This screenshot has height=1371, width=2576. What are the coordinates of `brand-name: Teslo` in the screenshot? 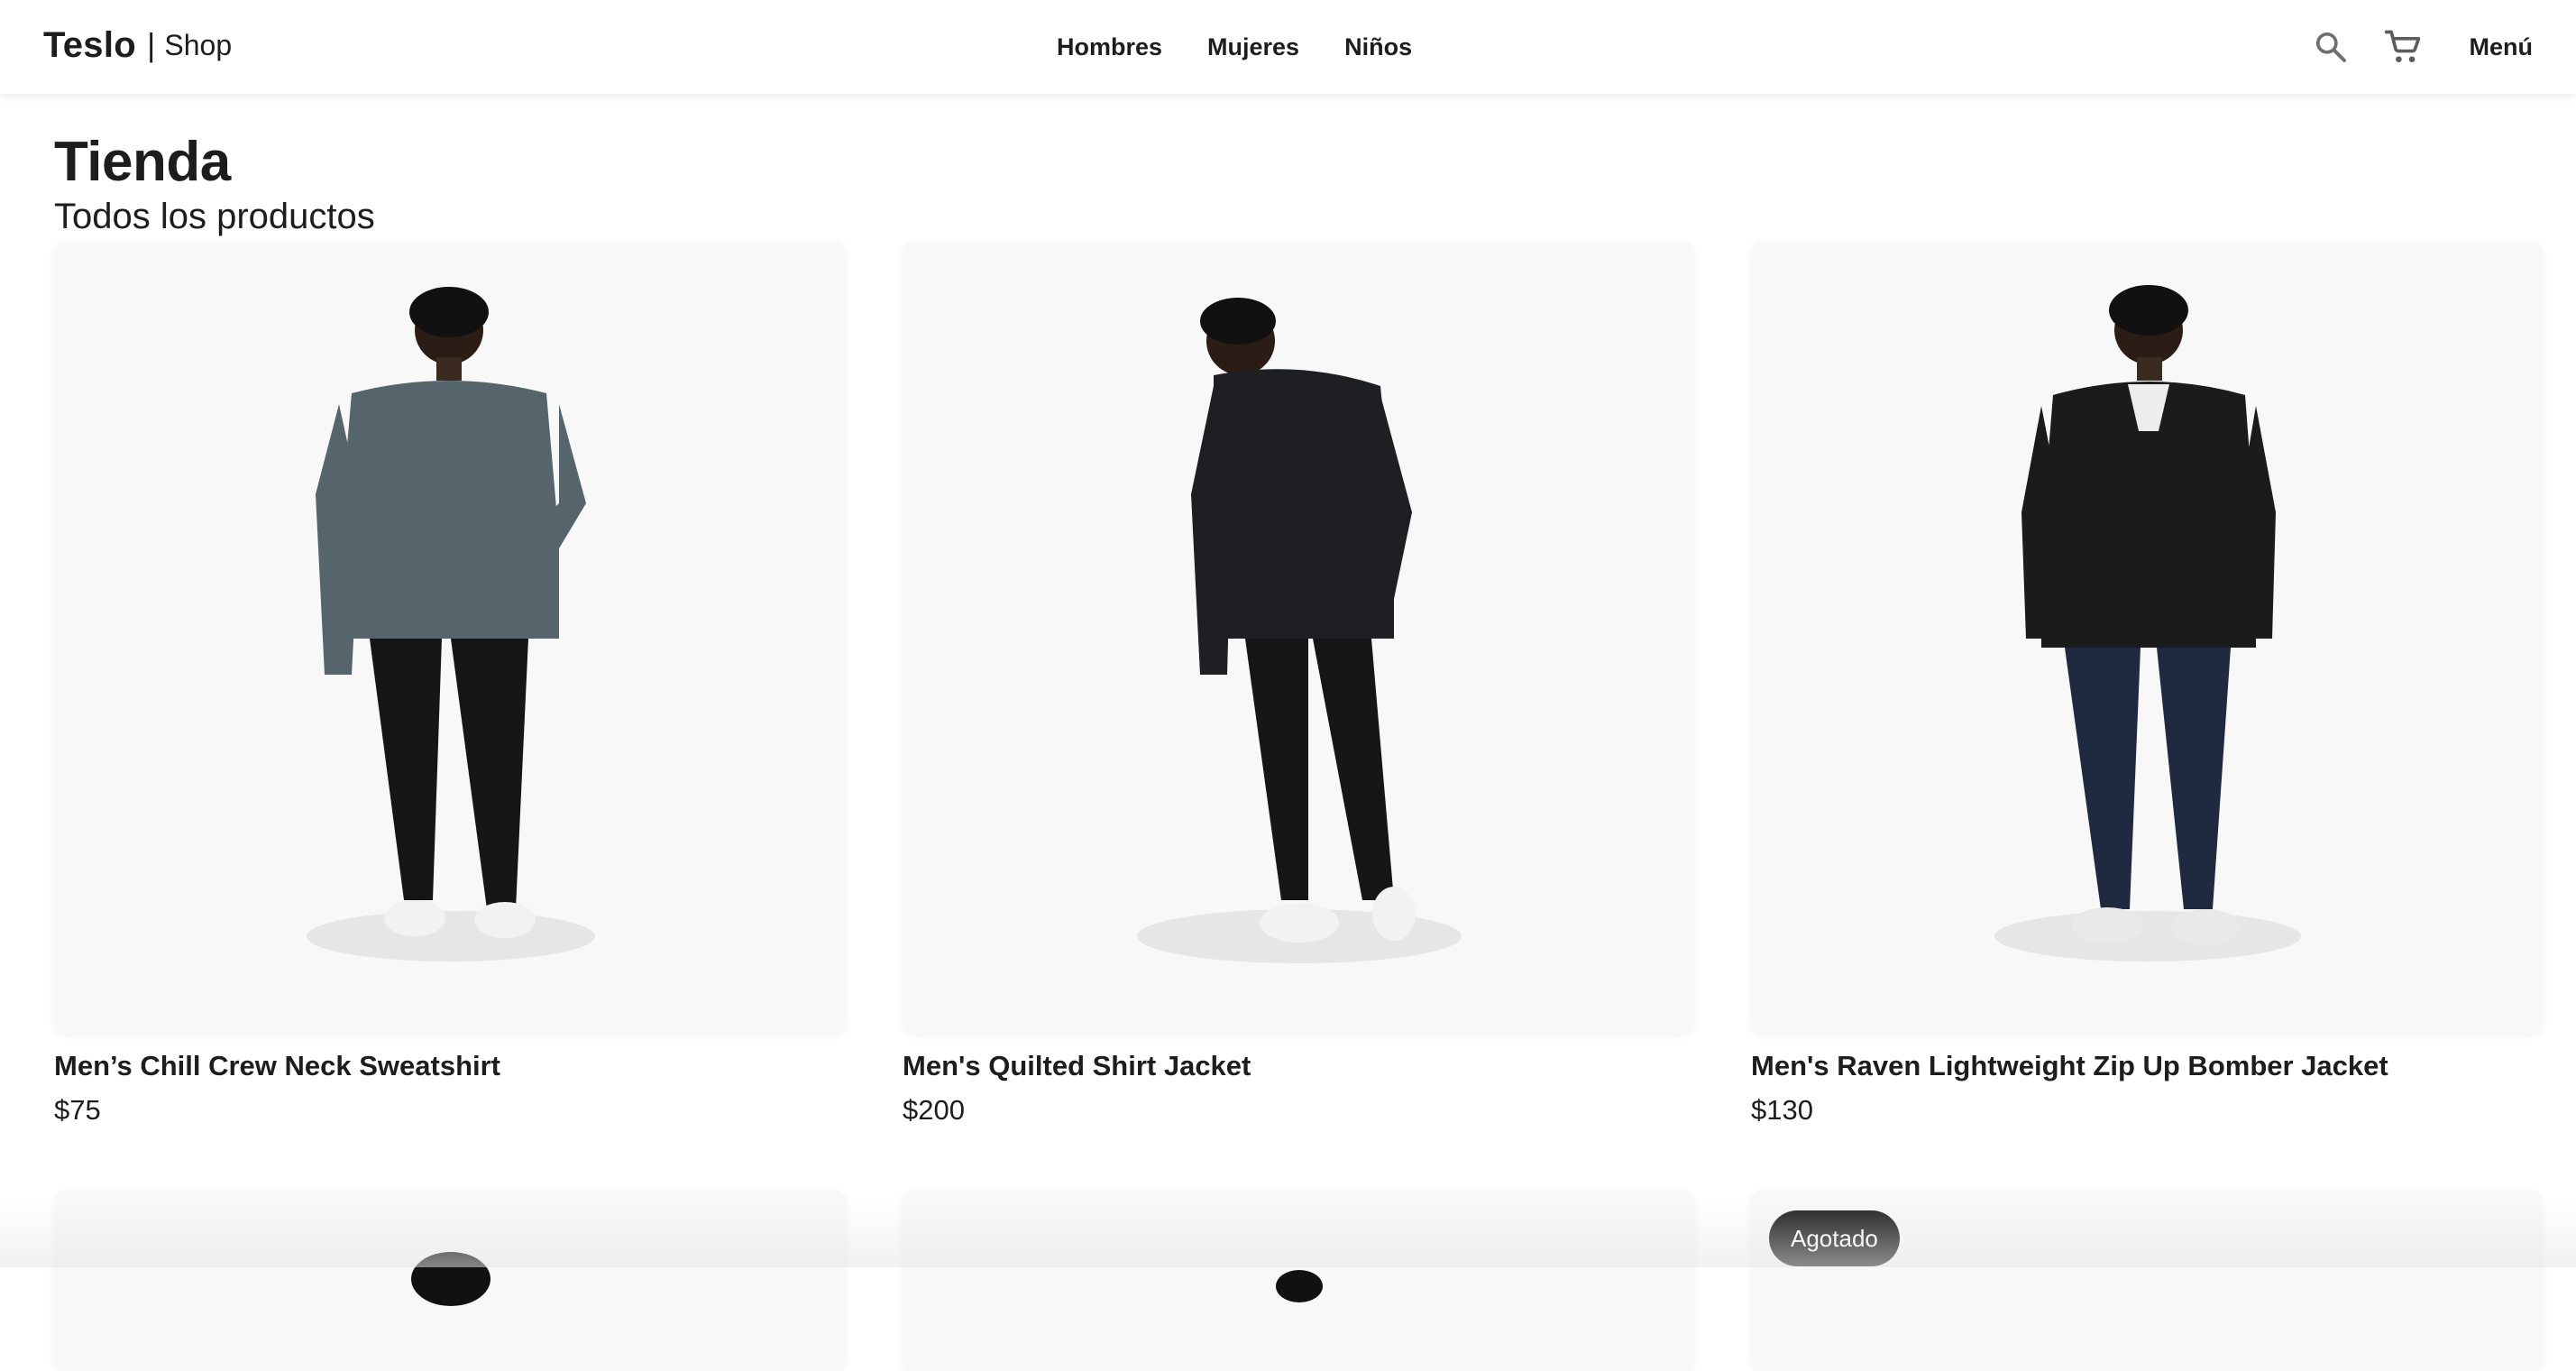 It's located at (90, 44).